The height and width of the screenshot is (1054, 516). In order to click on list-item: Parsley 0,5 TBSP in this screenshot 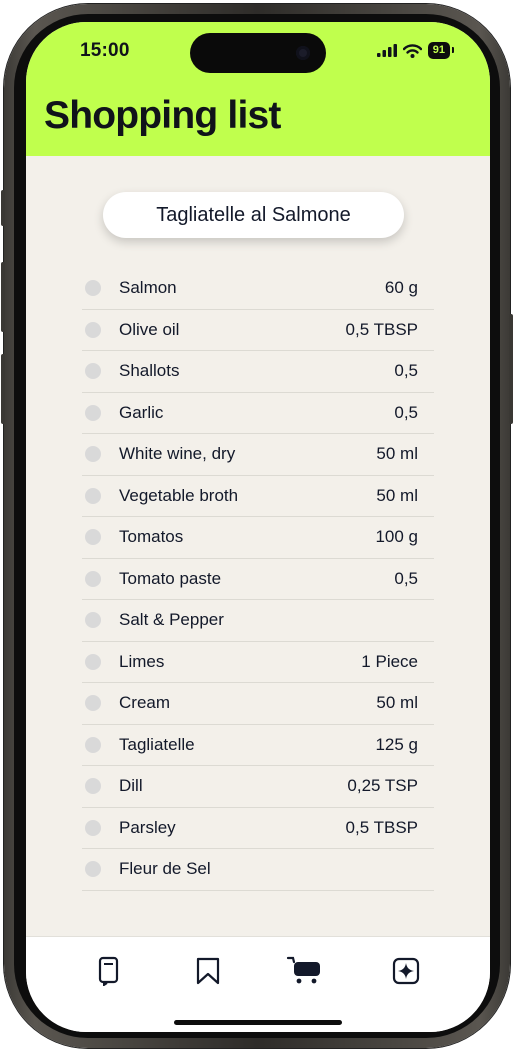, I will do `click(258, 828)`.